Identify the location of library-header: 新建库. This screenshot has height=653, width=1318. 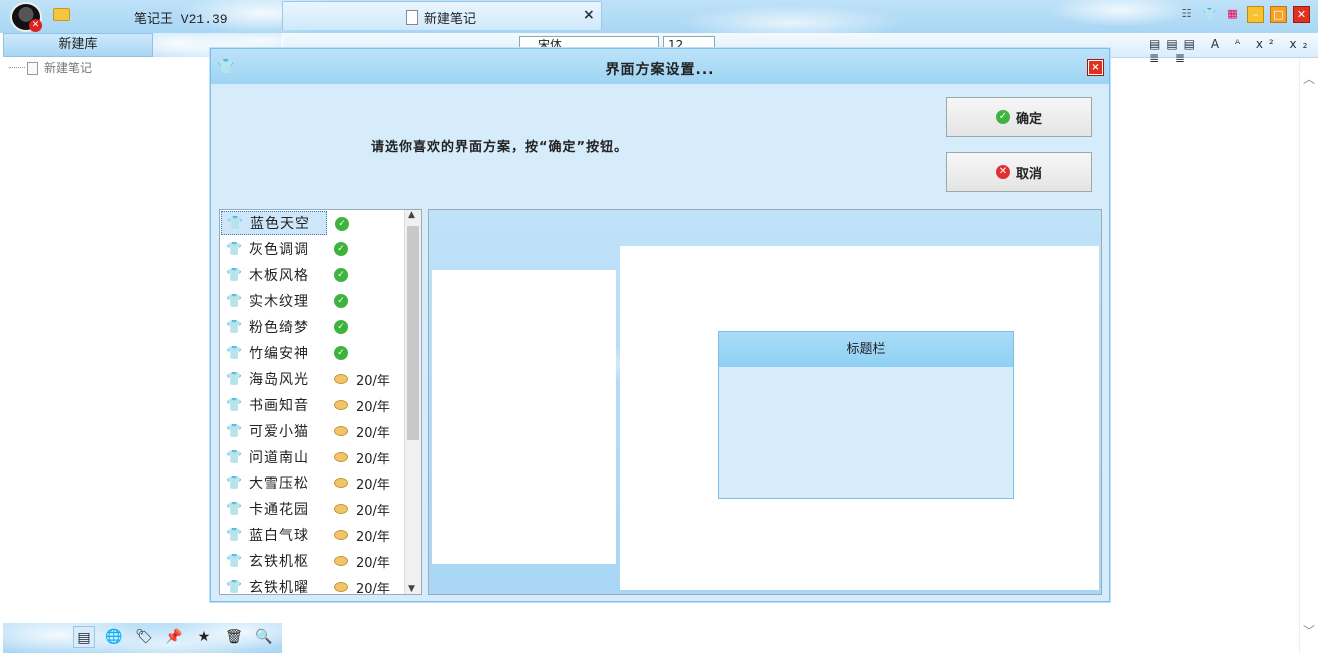
(78, 45).